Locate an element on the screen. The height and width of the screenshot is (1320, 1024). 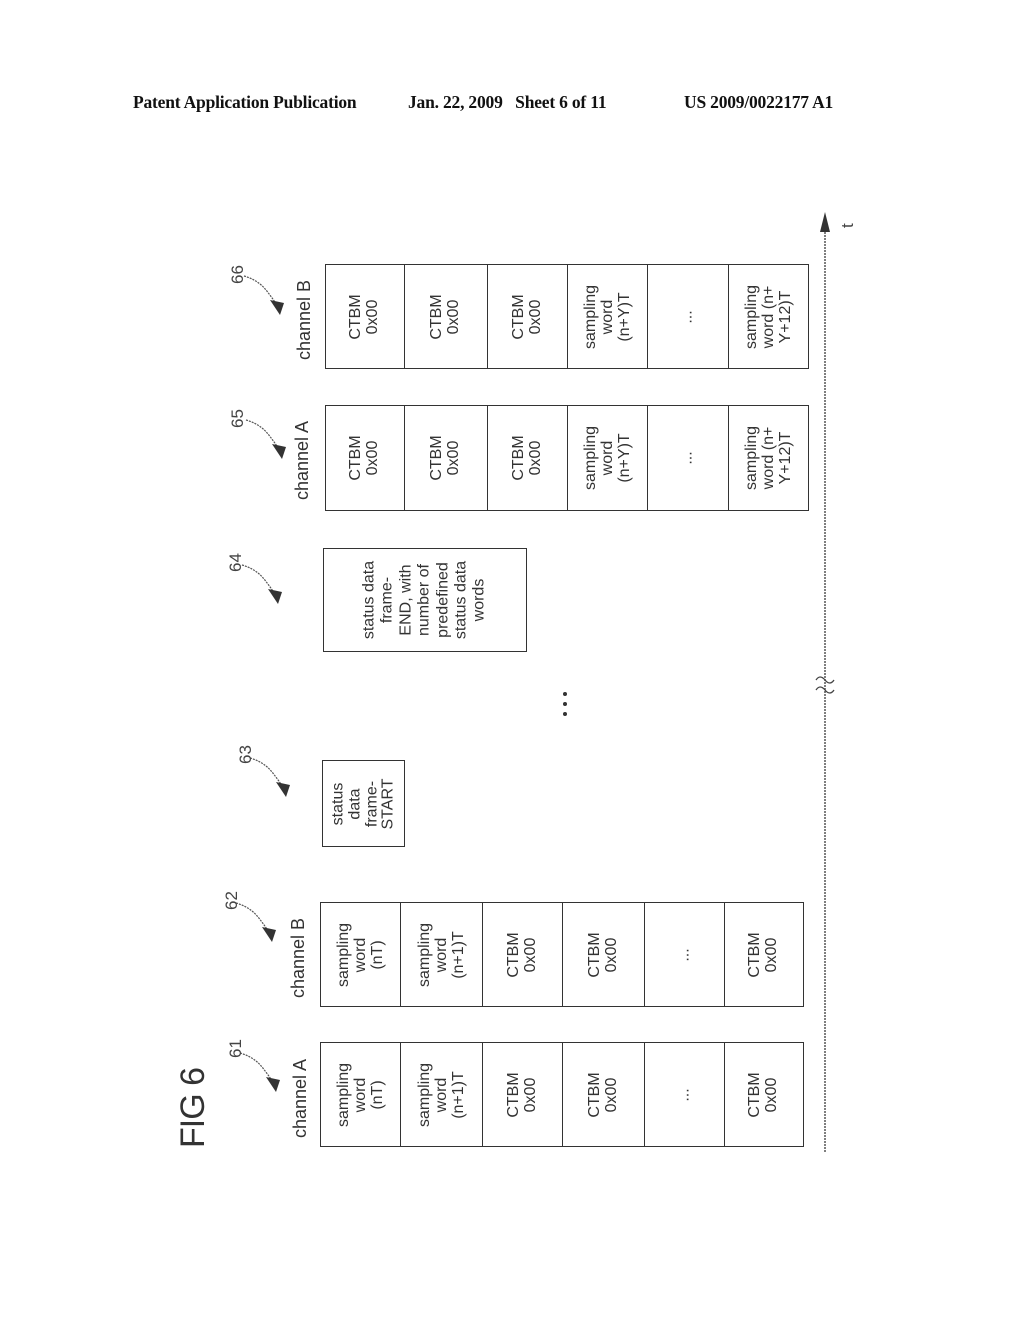
cell-62-4: CTBM 0x00 is located at coordinates (603, 954).